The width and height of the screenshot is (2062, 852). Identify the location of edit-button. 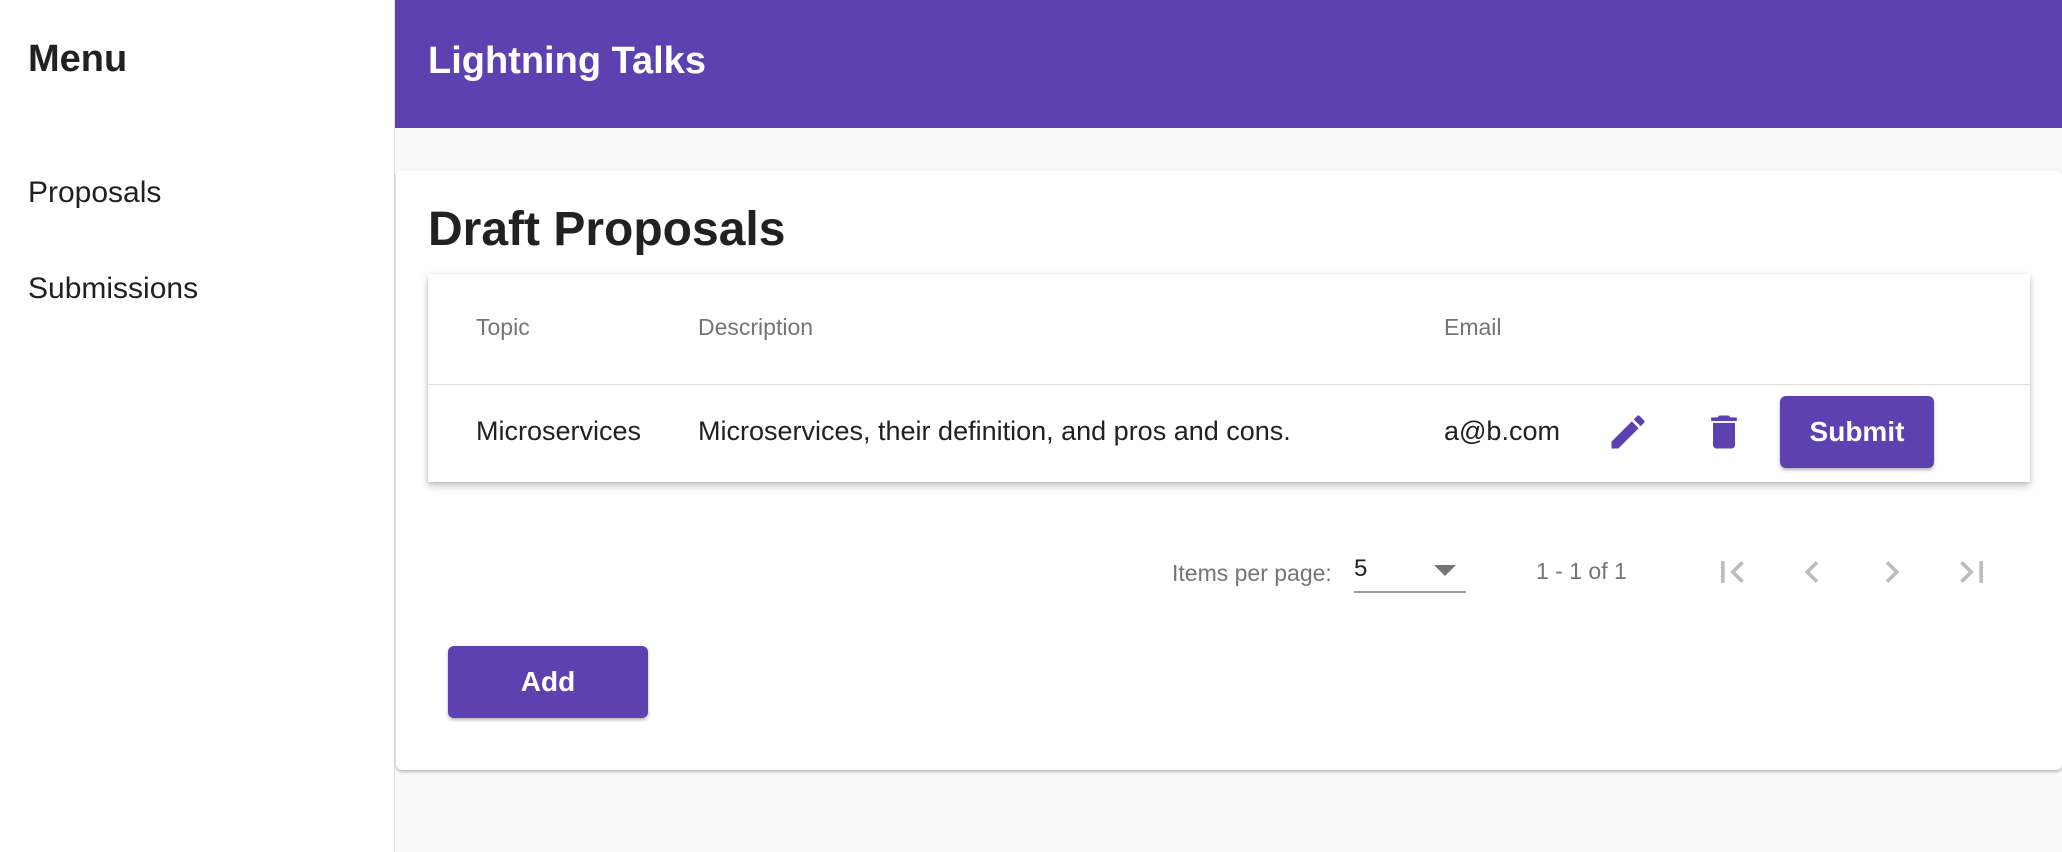
(1628, 434).